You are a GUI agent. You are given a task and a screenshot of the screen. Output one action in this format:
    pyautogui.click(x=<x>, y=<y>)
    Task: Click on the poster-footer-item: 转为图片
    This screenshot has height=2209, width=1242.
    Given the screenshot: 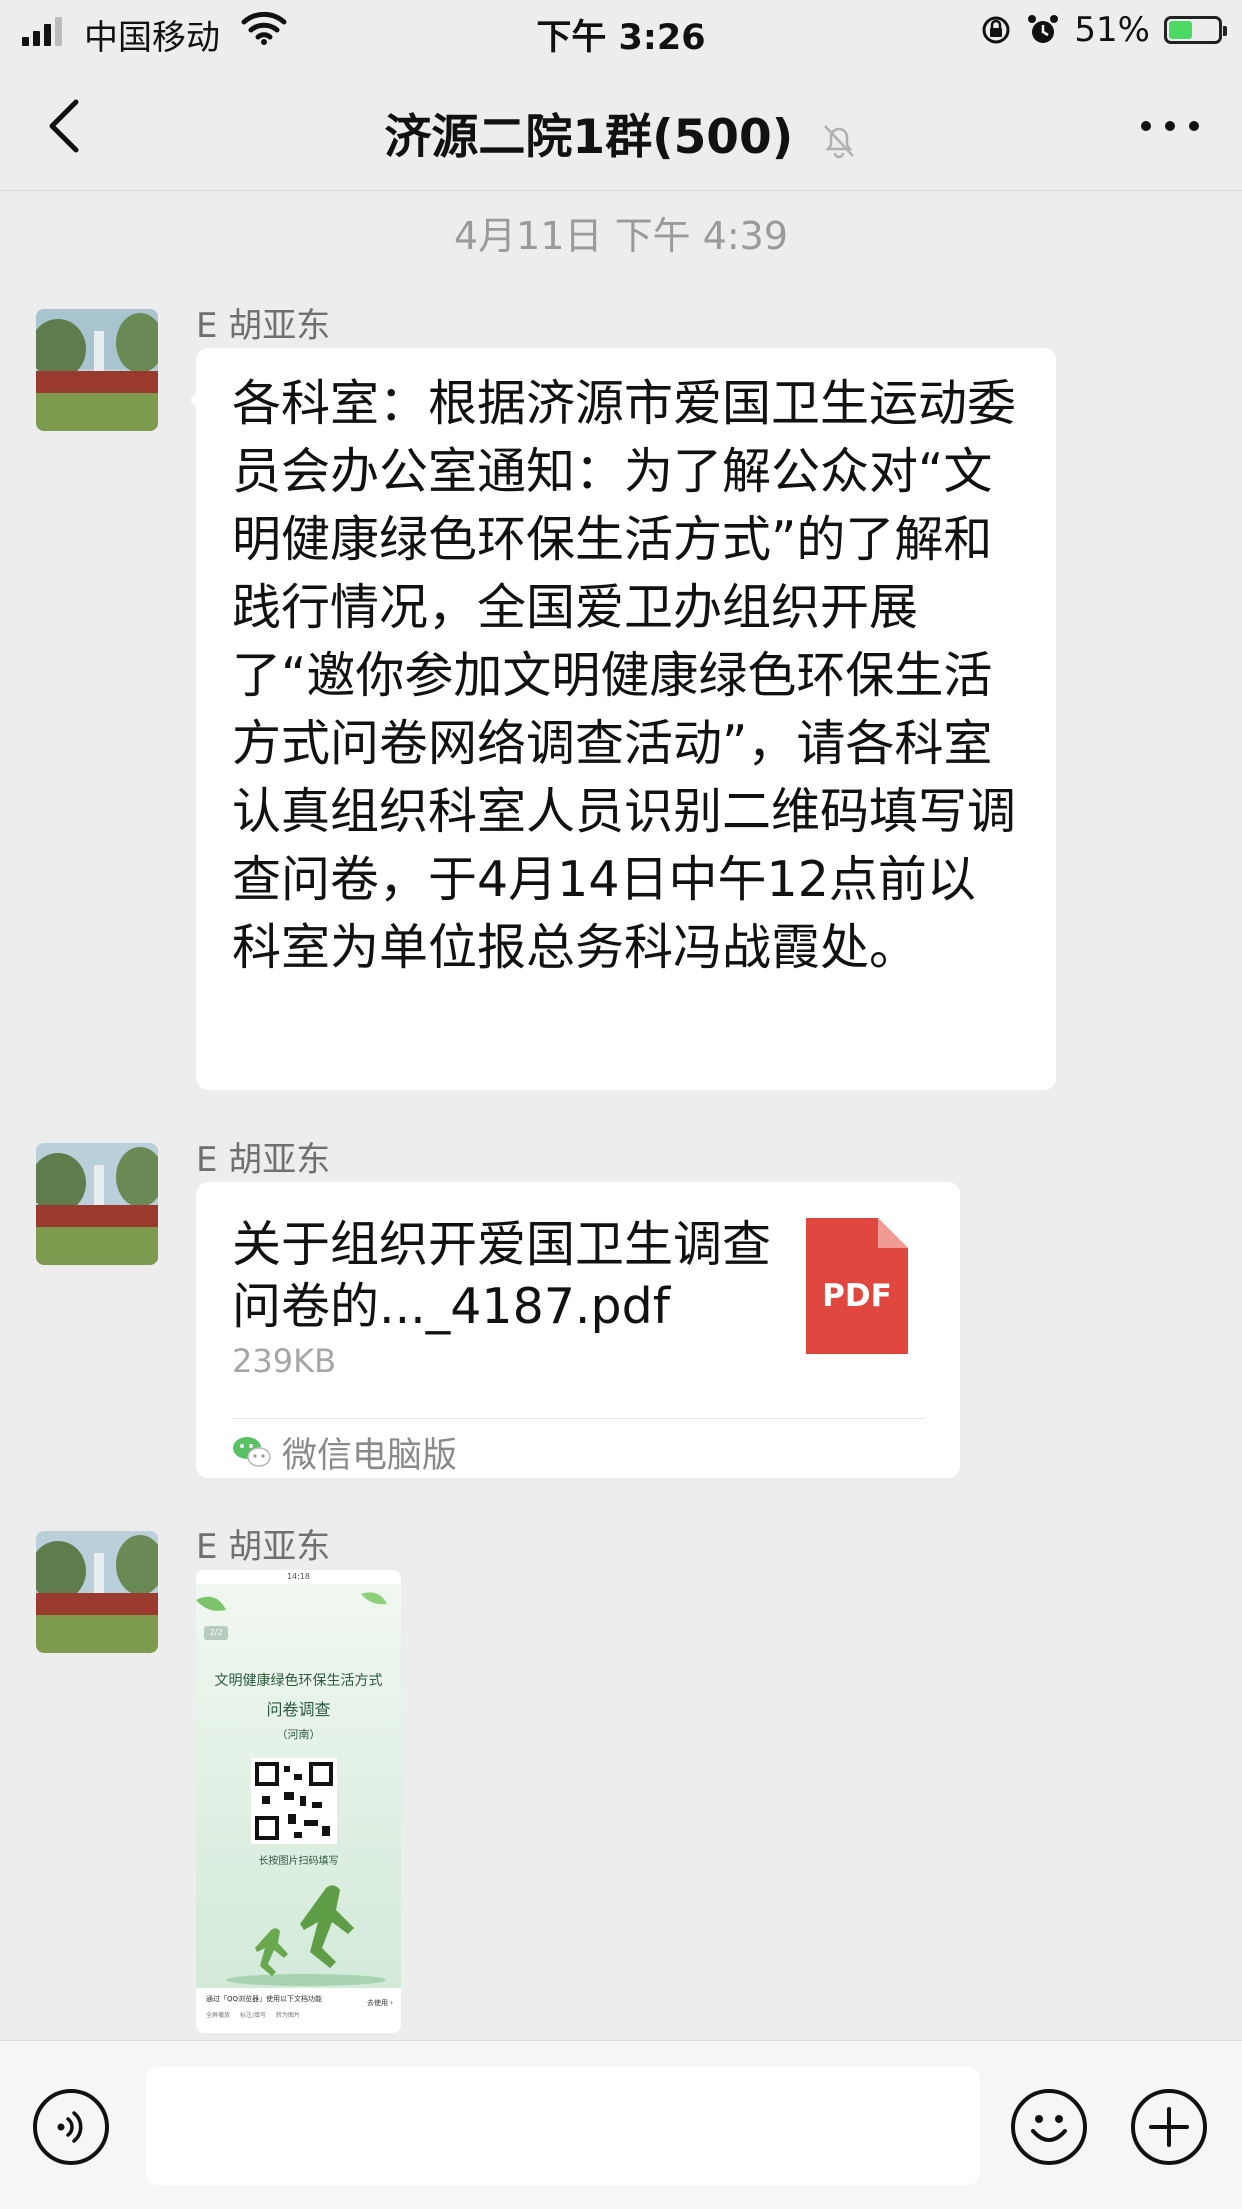 What is the action you would take?
    pyautogui.click(x=288, y=2015)
    